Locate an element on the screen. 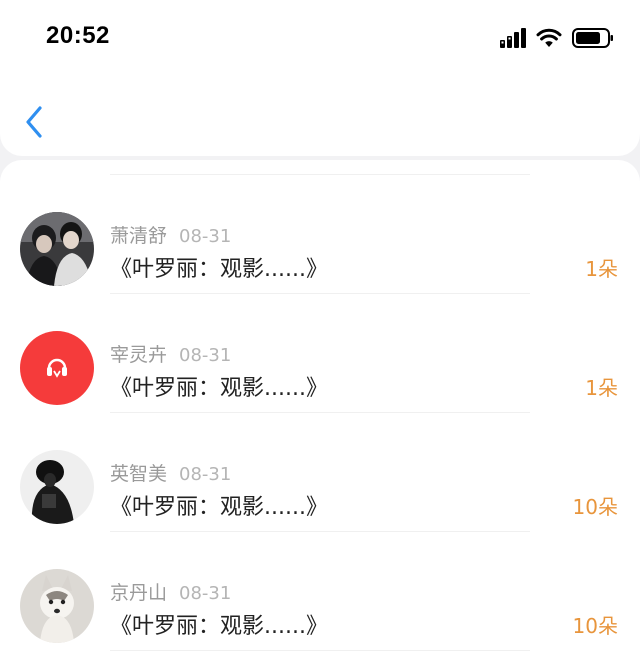 The width and height of the screenshot is (640, 652). sender-name: 京丹山 is located at coordinates (139, 593).